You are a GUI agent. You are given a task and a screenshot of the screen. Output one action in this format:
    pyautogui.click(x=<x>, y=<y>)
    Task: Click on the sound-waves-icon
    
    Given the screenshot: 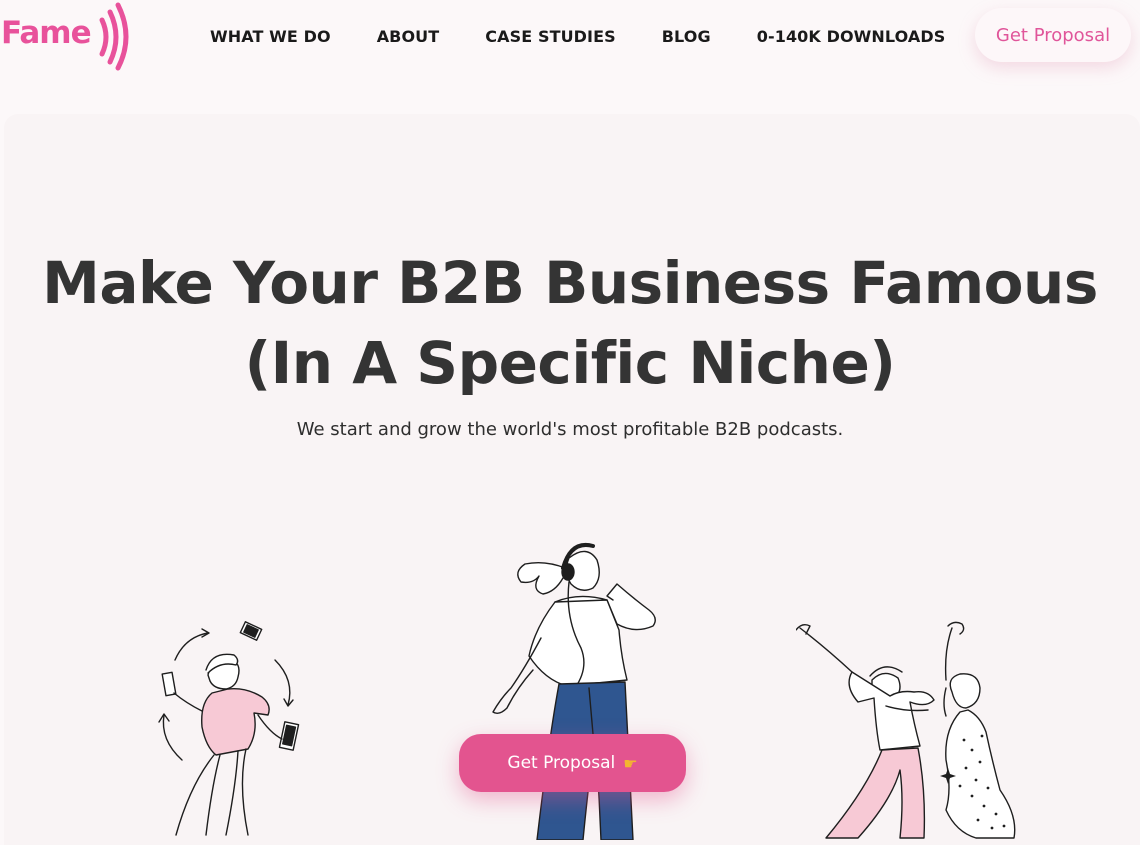 What is the action you would take?
    pyautogui.click(x=114, y=36)
    